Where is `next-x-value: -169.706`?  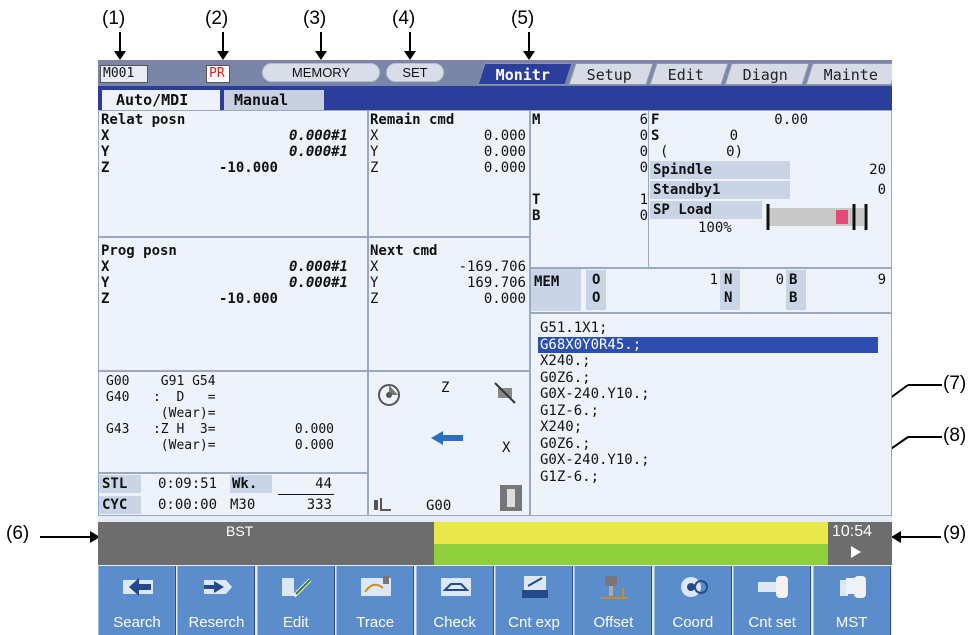 next-x-value: -169.706 is located at coordinates (492, 267).